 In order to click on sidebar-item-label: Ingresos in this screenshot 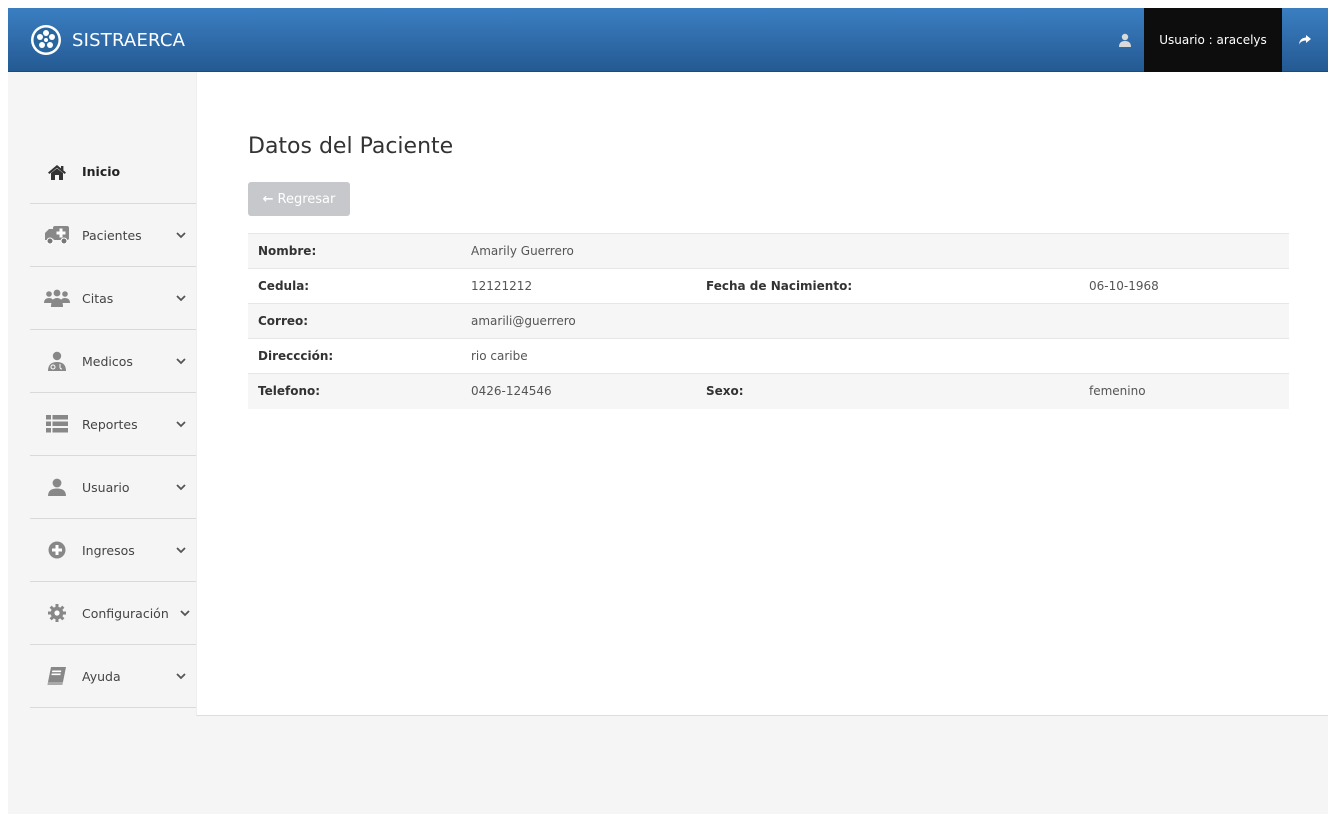, I will do `click(108, 550)`.